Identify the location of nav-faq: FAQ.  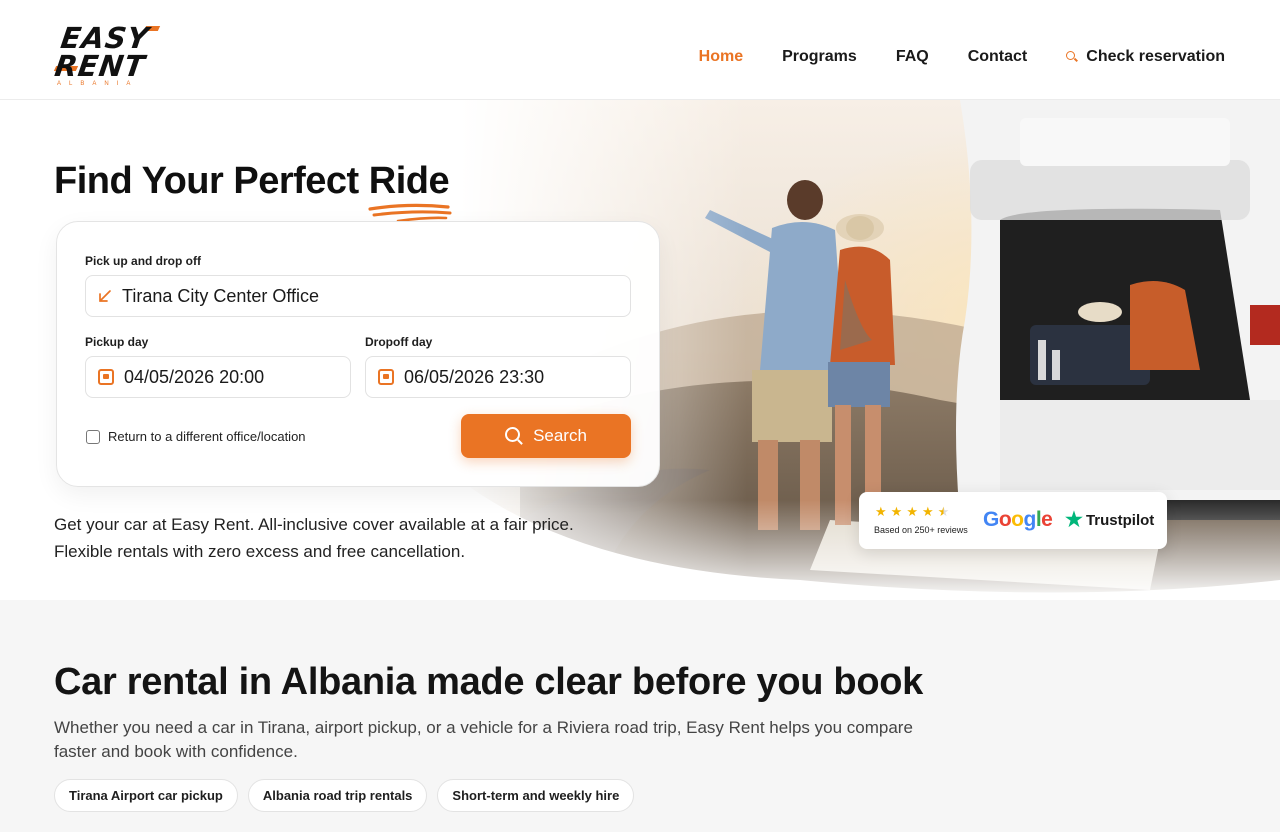
(912, 57).